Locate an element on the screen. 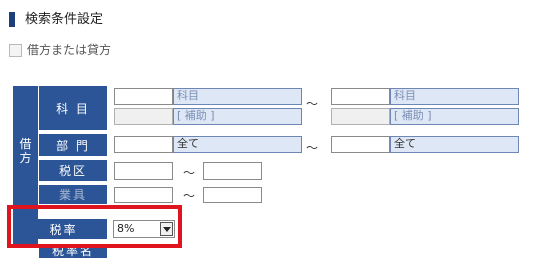 This screenshot has height=258, width=549. subject-from-sub-field: [ 補助 ] is located at coordinates (237, 116).